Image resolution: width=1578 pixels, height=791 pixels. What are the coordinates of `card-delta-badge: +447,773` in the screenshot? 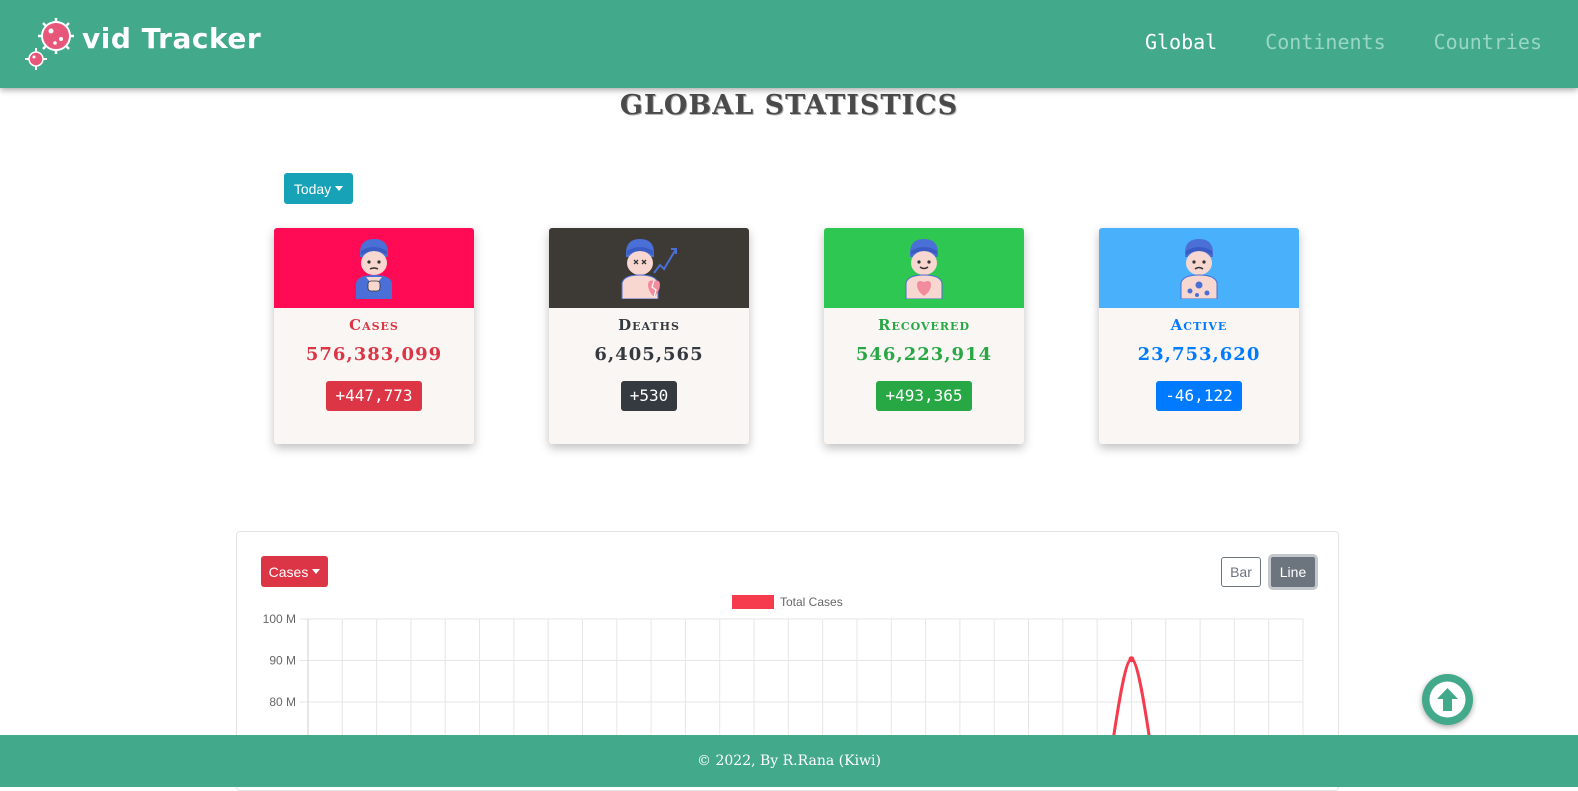 It's located at (374, 396).